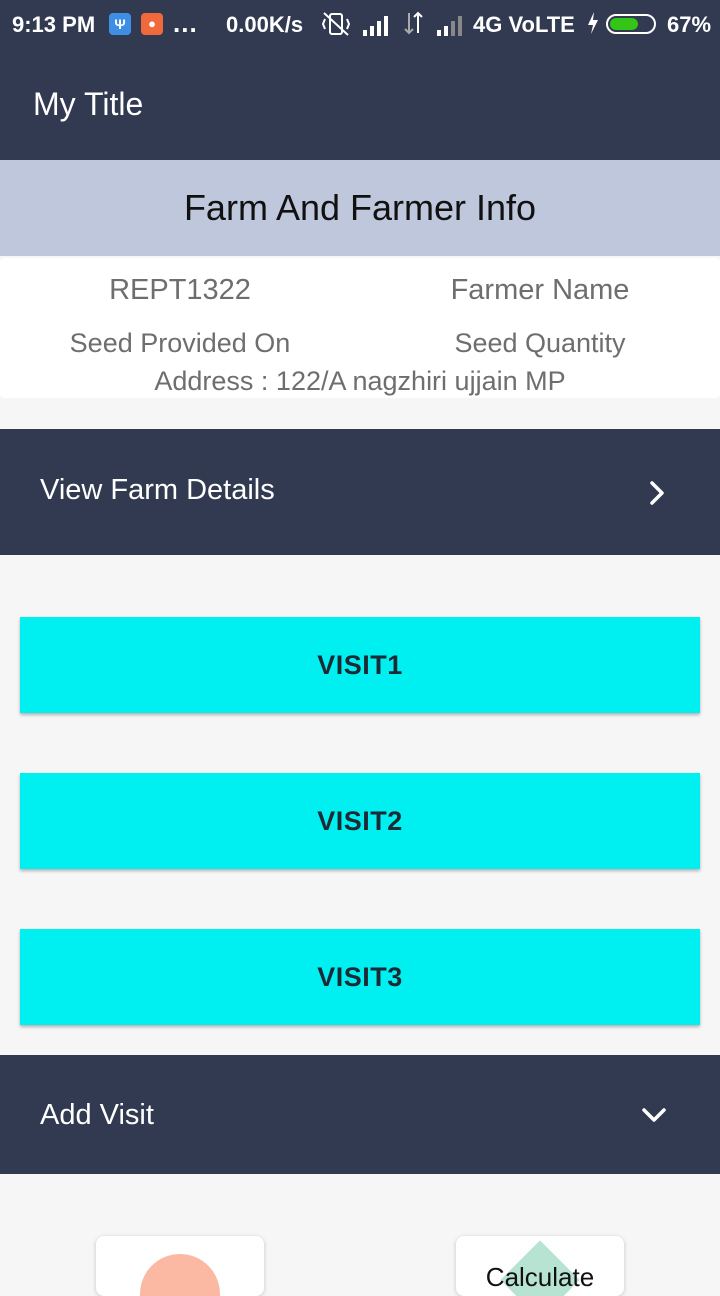  Describe the element at coordinates (377, 28) in the screenshot. I see `signal-icon` at that location.